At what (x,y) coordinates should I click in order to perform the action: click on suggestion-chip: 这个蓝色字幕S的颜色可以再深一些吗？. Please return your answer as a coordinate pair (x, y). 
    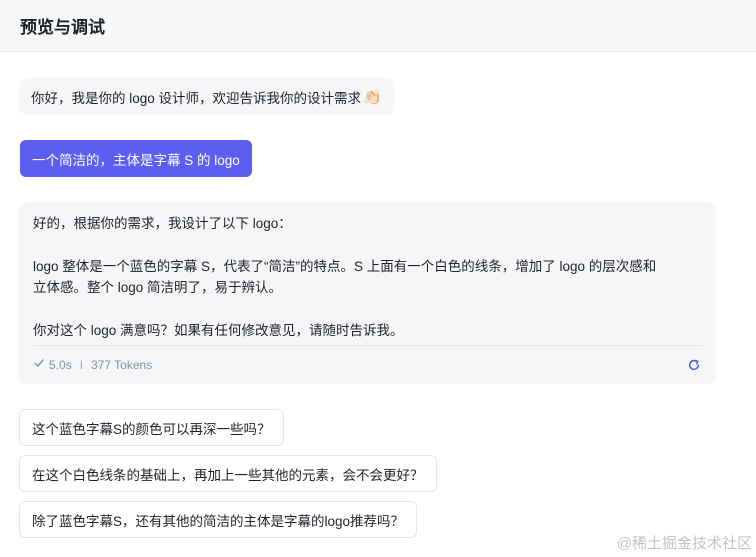
    Looking at the image, I should click on (151, 427).